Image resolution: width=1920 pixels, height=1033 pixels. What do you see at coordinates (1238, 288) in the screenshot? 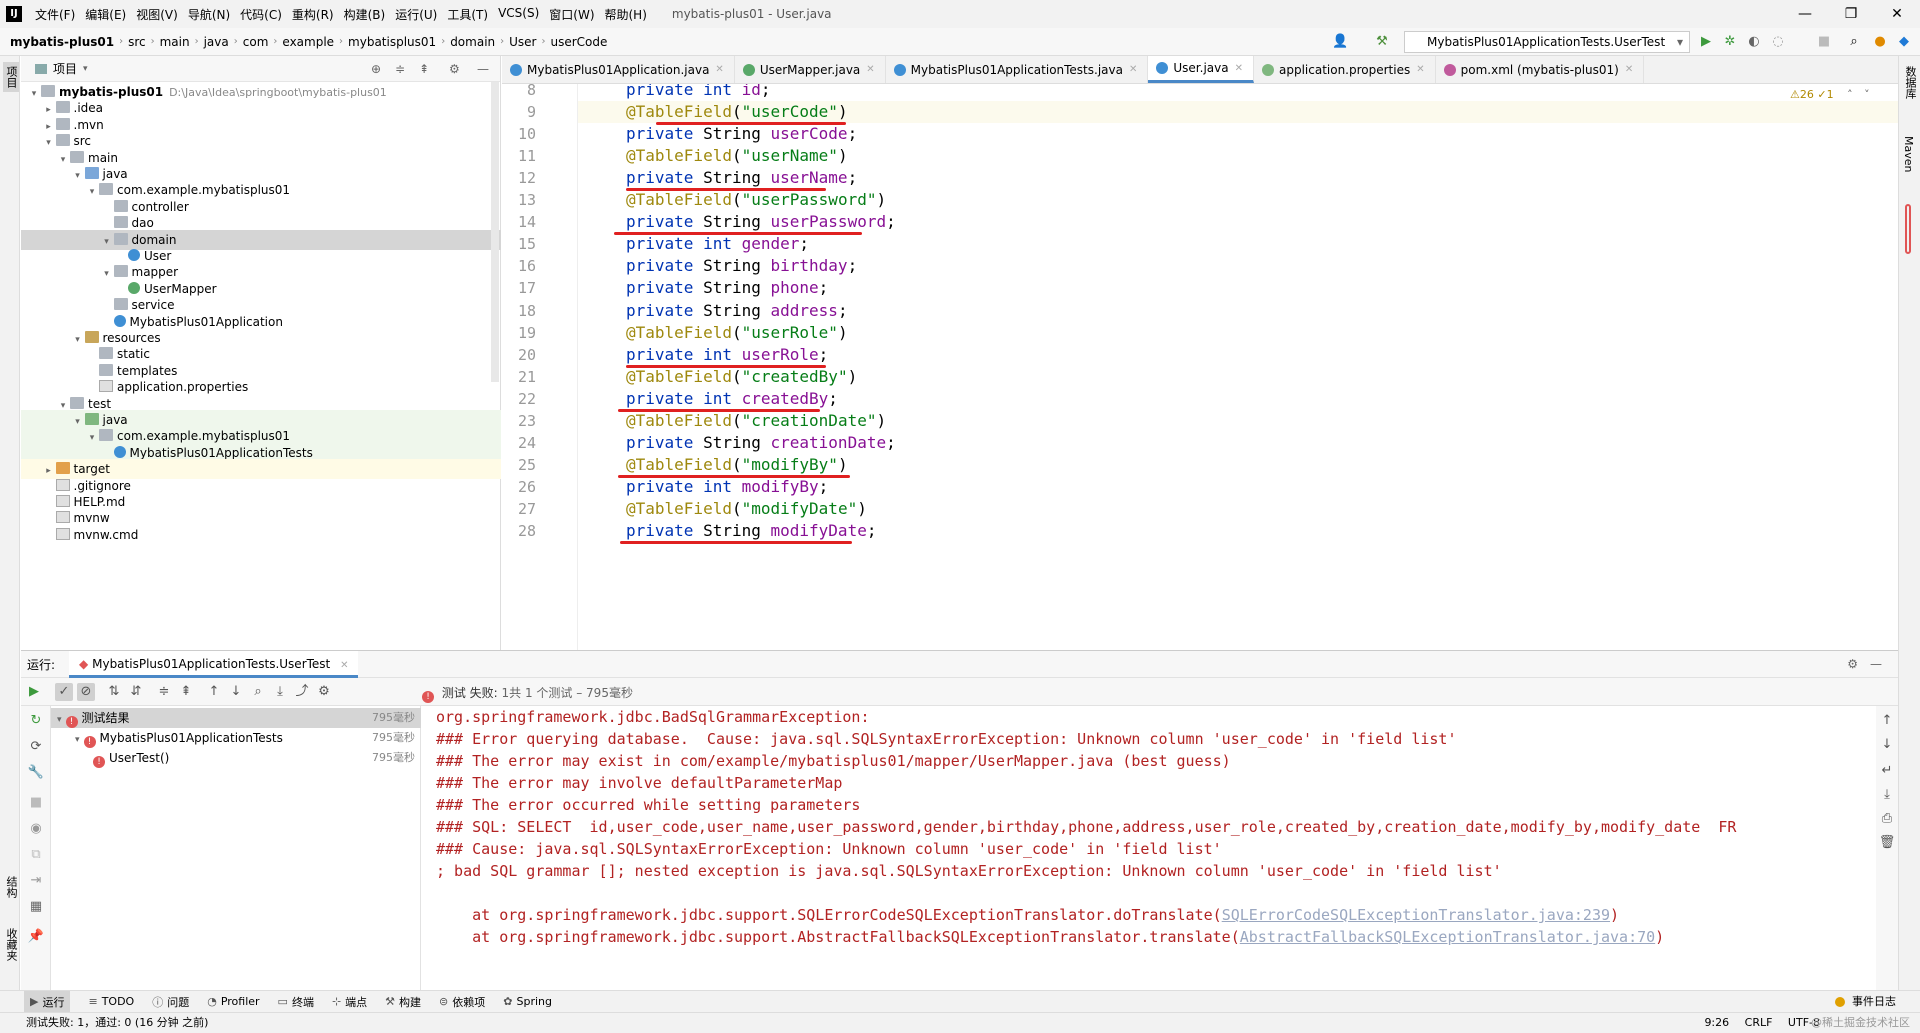
I see `code-line: private String phone;` at bounding box center [1238, 288].